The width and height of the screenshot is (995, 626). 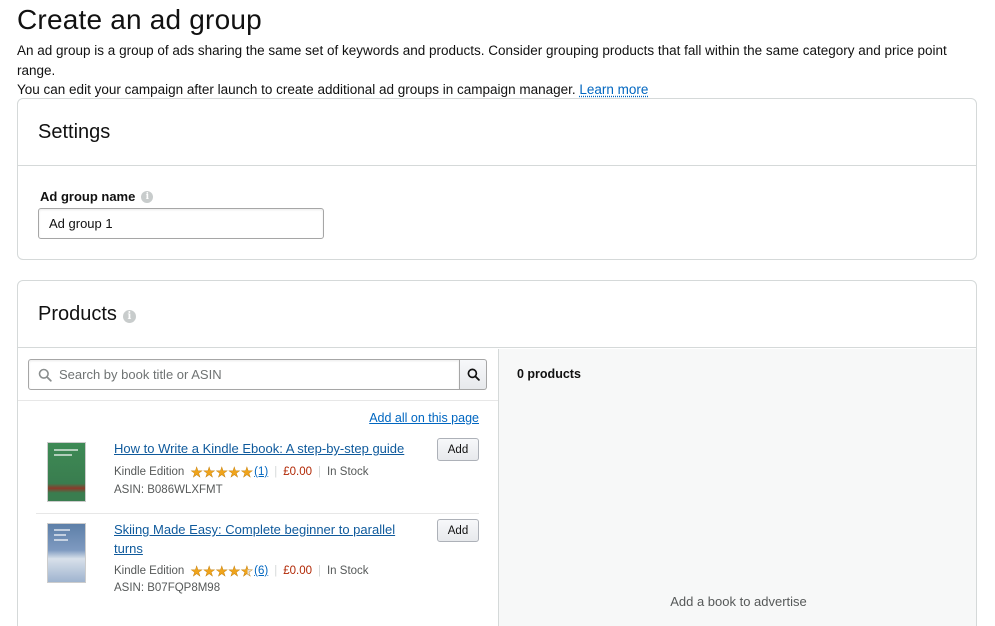 I want to click on search-input, so click(x=254, y=374).